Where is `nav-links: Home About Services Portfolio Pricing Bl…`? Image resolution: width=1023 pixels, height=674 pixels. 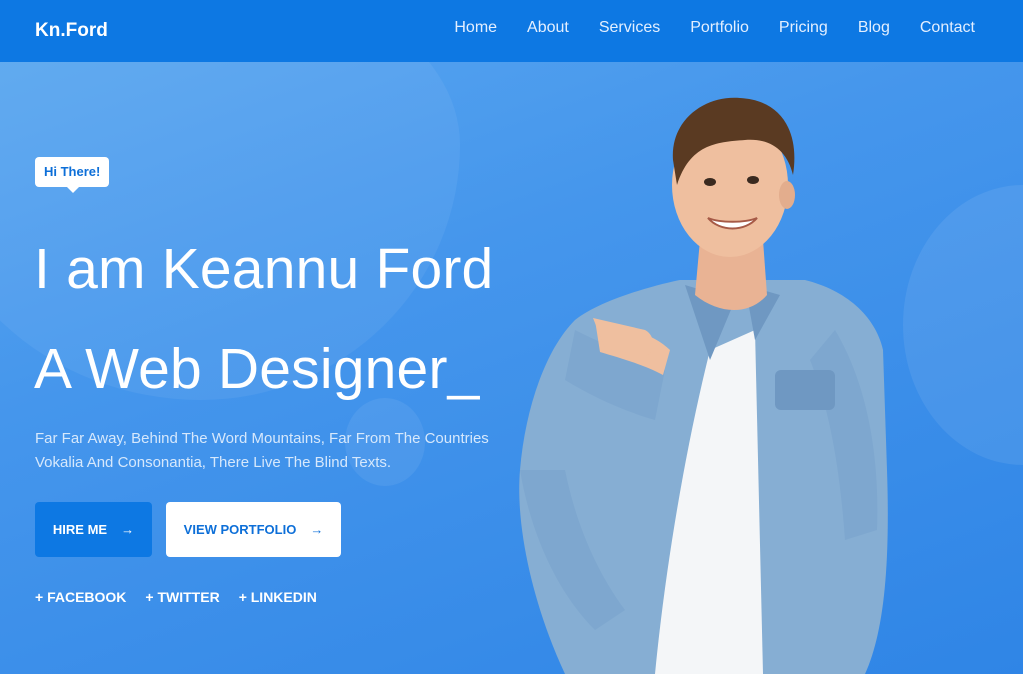 nav-links: Home About Services Portfolio Pricing Bl… is located at coordinates (714, 28).